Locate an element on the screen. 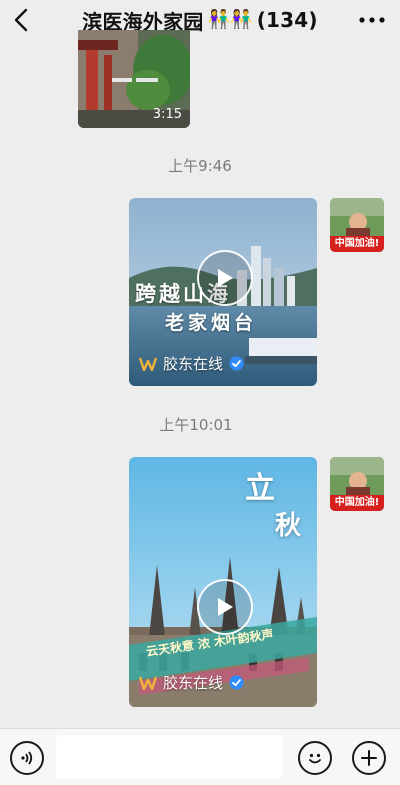 This screenshot has width=400, height=785. more-button is located at coordinates (372, 20).